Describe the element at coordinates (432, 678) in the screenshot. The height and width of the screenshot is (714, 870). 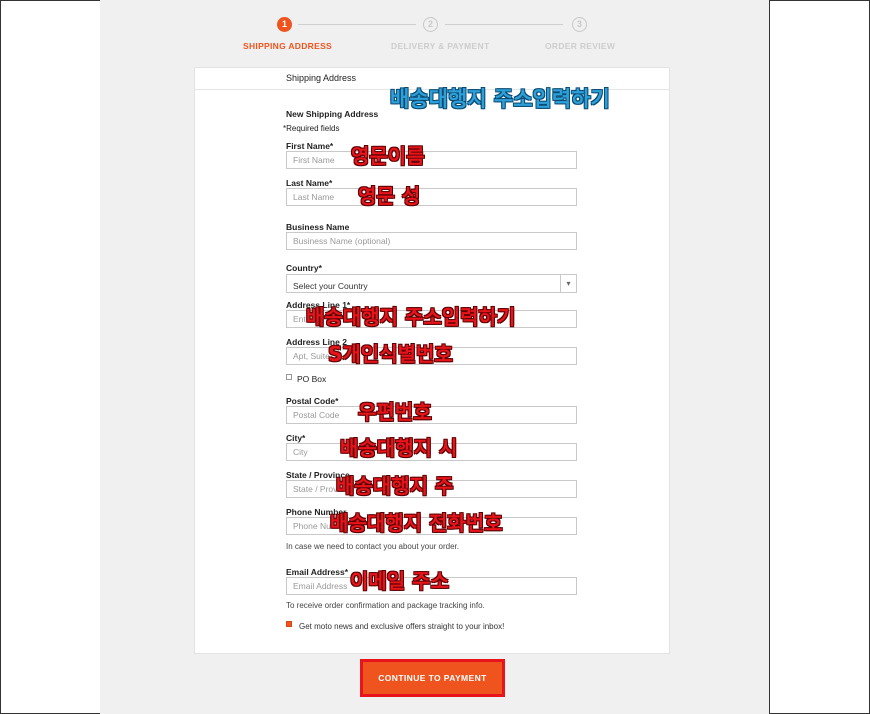
I see `continue-to-payment-button: CONTINUE TO PAYMENT` at that location.